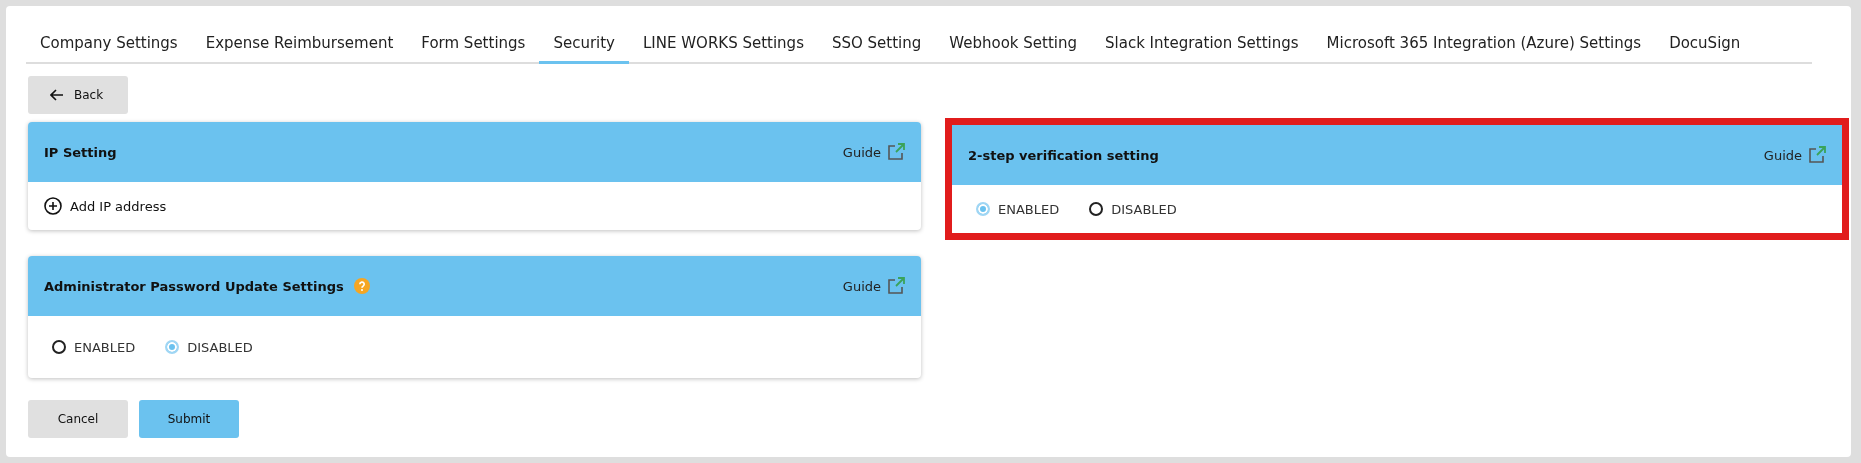  I want to click on tab: Webhook Setting, so click(1013, 45).